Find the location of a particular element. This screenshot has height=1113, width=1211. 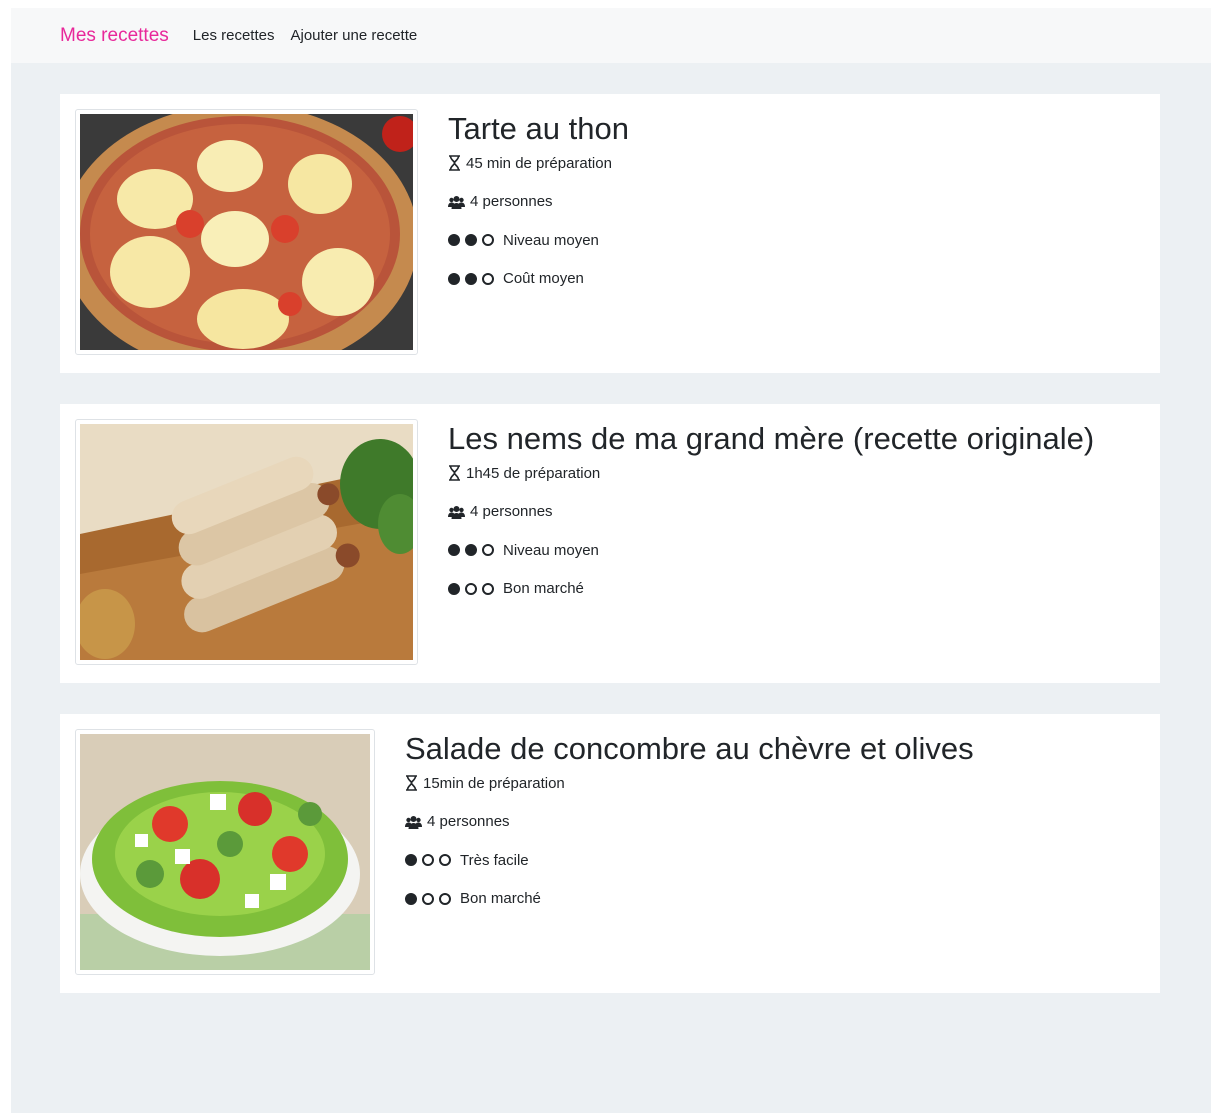

recipe-title: Salade de concombre au chèvre et olives is located at coordinates (689, 749).